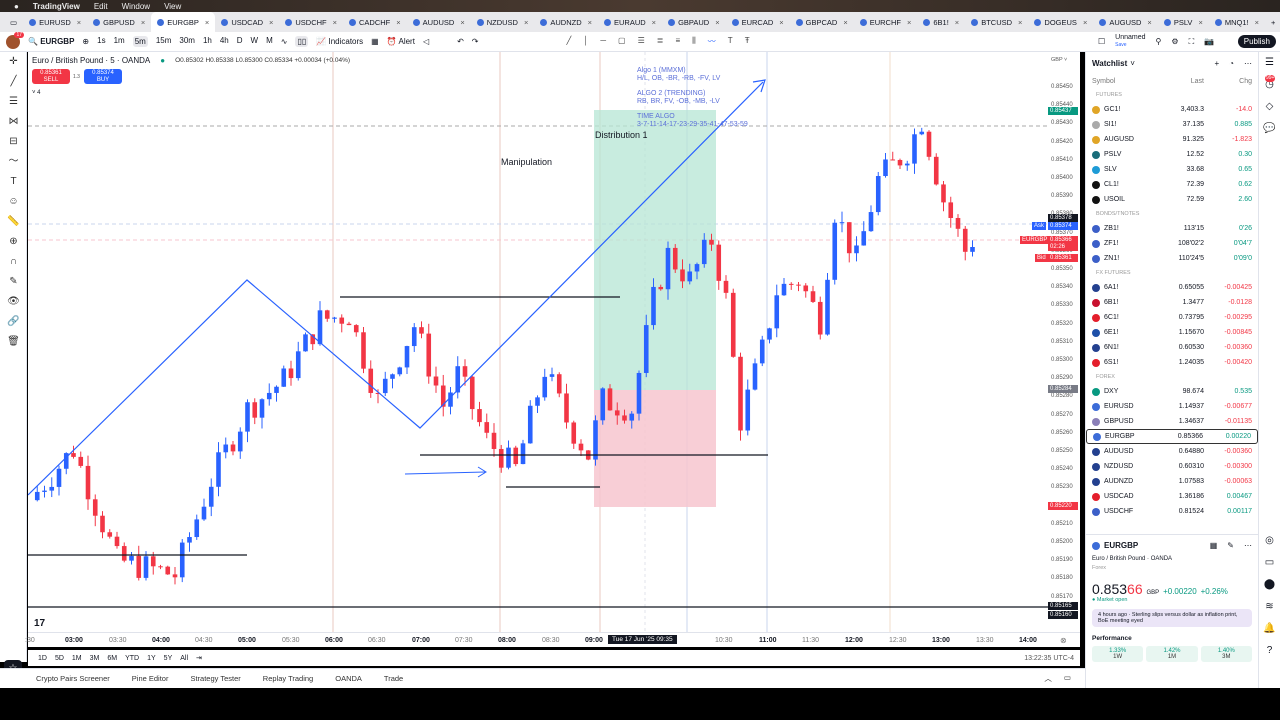 This screenshot has width=1280, height=720. Describe the element at coordinates (1172, 199) in the screenshot. I see `watchlist-row: USOIL 72.59 2.60` at that location.